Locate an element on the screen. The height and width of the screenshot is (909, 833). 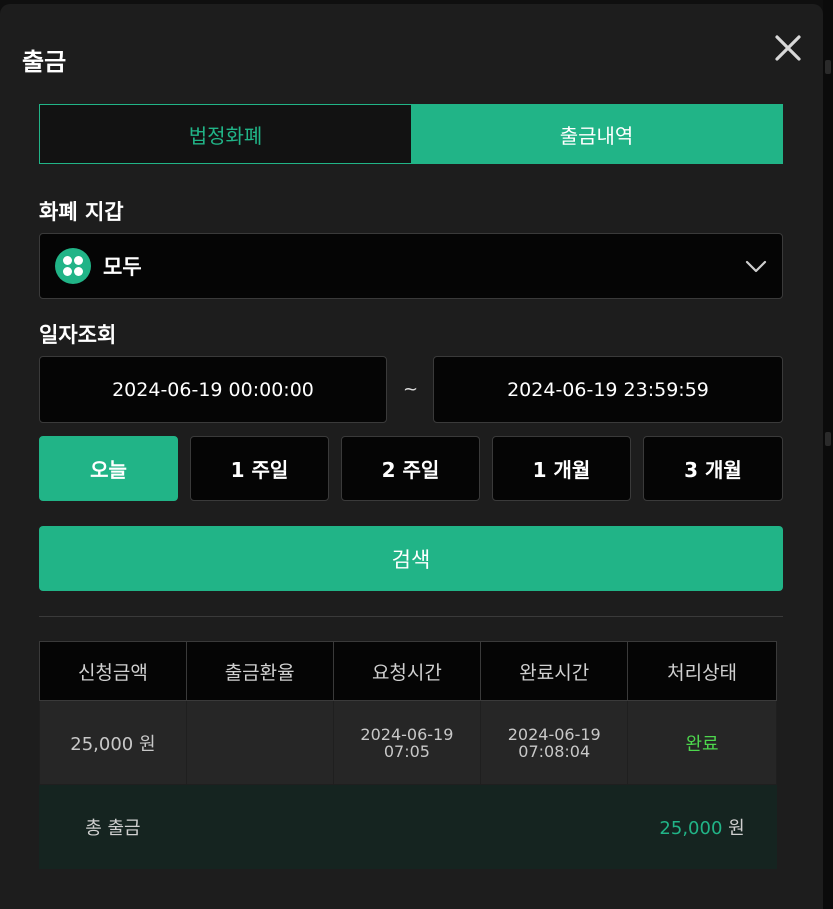
grid-dots-icon is located at coordinates (73, 266).